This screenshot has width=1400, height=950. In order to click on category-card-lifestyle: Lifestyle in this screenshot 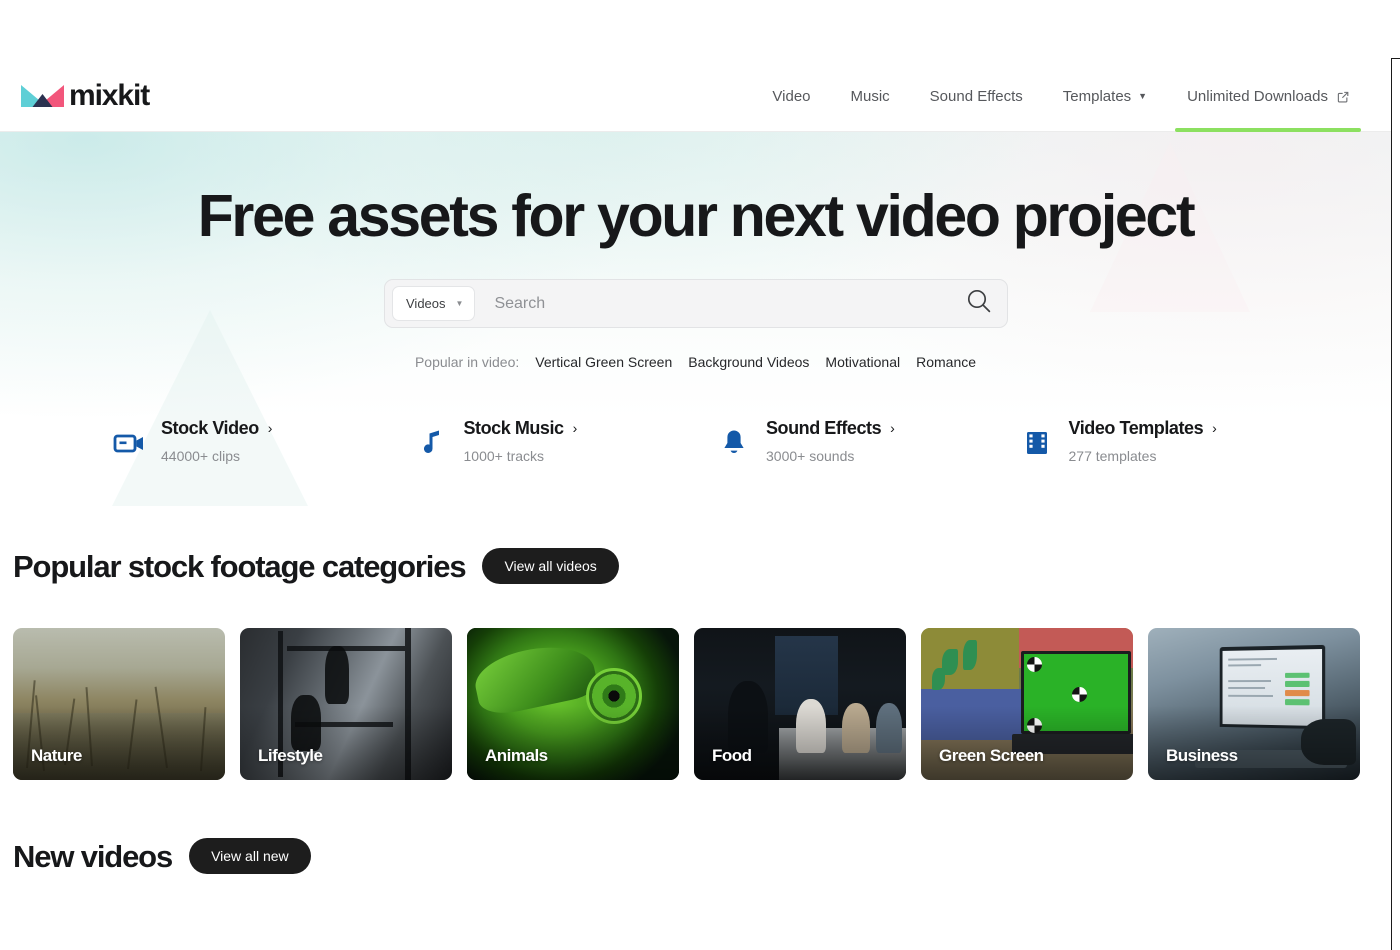, I will do `click(346, 704)`.